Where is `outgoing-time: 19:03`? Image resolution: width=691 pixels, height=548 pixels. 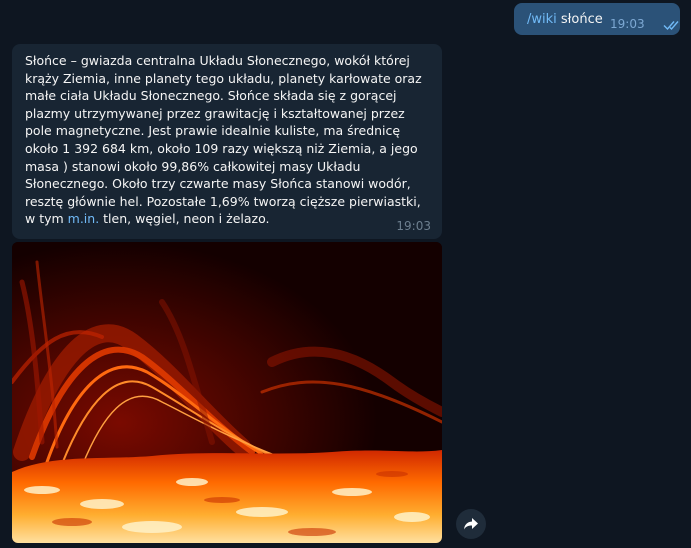 outgoing-time: 19:03 is located at coordinates (627, 24).